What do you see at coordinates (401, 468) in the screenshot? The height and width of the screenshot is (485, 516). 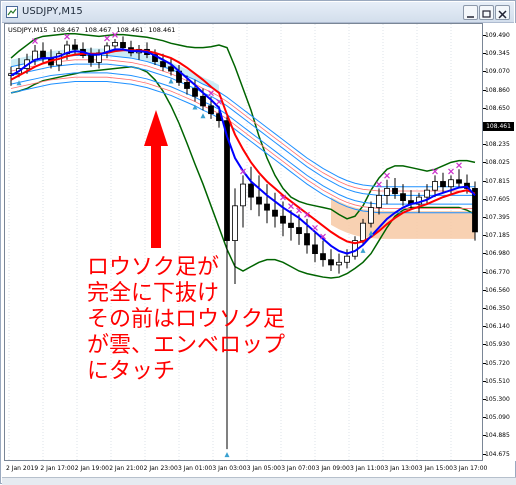 I see `time-axis-label: 3 Jan 13:00` at bounding box center [401, 468].